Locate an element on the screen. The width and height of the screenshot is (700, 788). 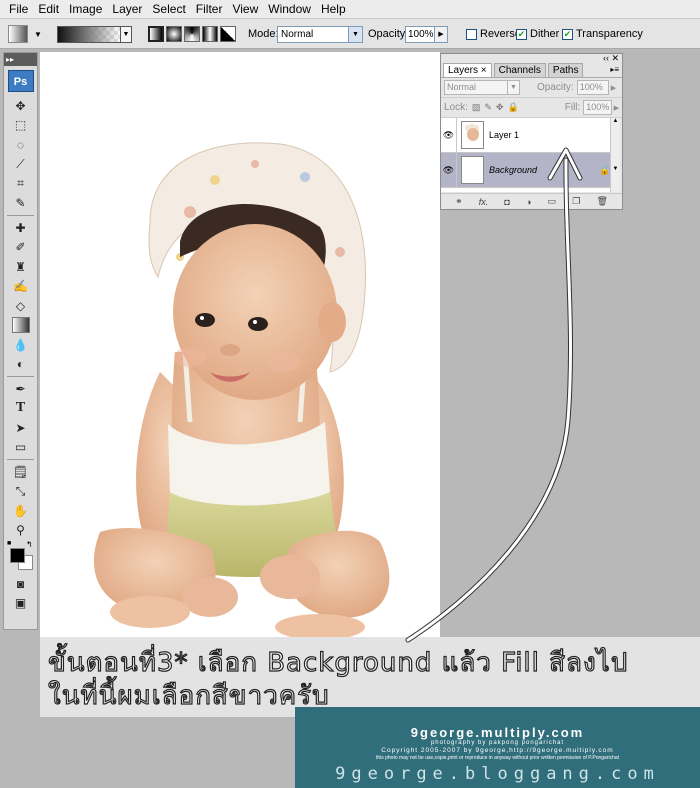
notes-tool: 🗒 is located at coordinates (20, 472).